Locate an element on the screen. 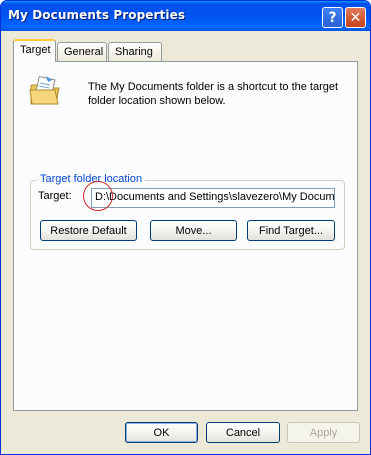  tab-sharing: Sharing is located at coordinates (135, 51).